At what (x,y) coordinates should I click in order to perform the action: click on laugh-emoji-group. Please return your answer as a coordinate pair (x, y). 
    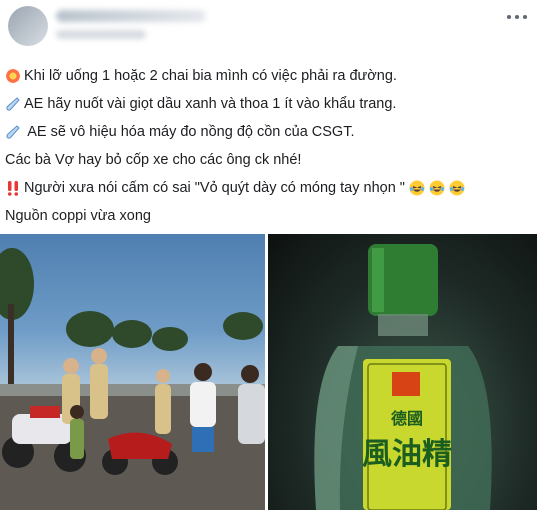
    Looking at the image, I should click on (438, 188).